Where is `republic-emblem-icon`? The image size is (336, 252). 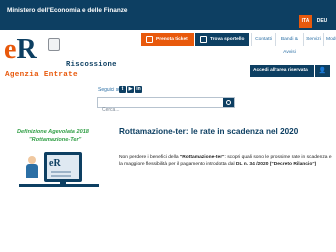
republic-emblem-icon is located at coordinates (54, 44).